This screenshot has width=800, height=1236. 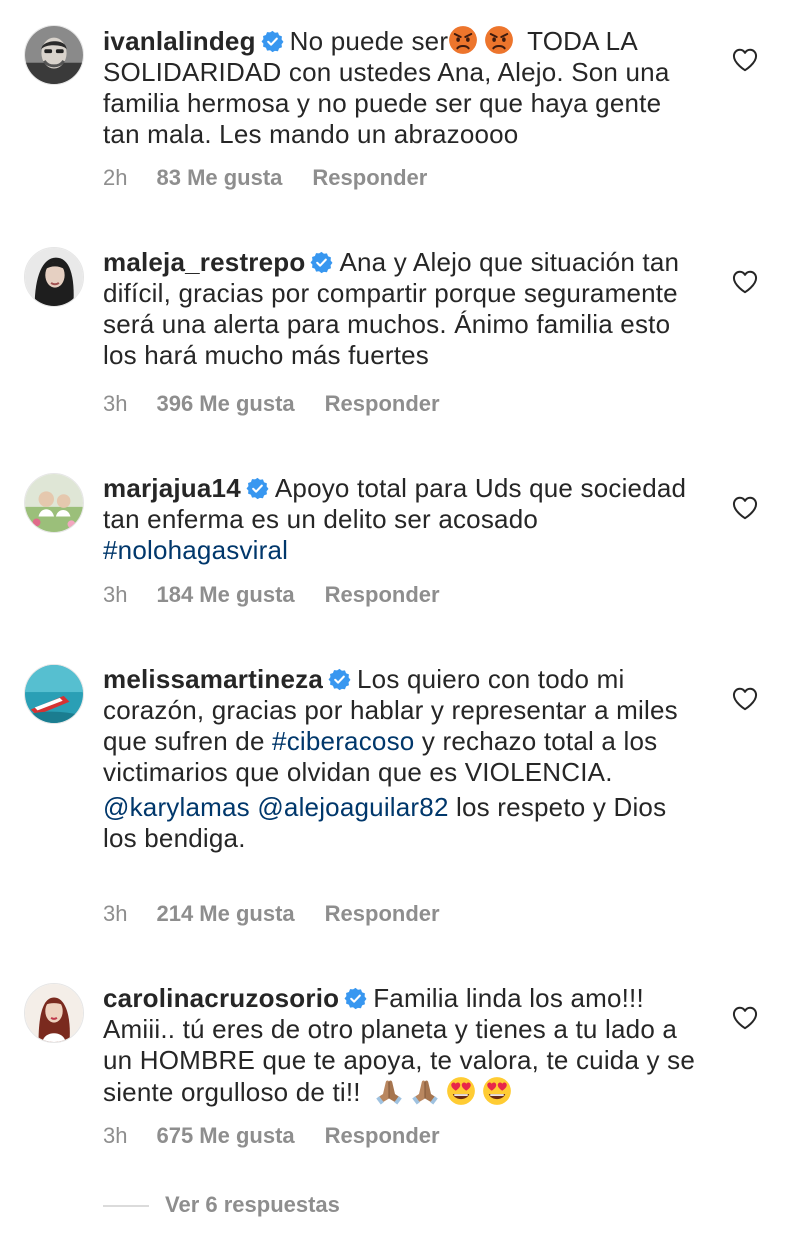 I want to click on comment-meta: 3h 214 Me gusta Responder, so click(x=286, y=914).